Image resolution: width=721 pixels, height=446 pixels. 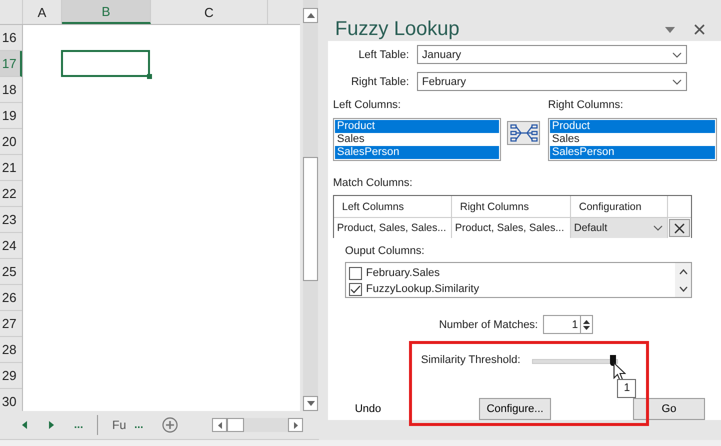 What do you see at coordinates (423, 289) in the screenshot?
I see `checkbox-label: FuzzyLookup.Similarity` at bounding box center [423, 289].